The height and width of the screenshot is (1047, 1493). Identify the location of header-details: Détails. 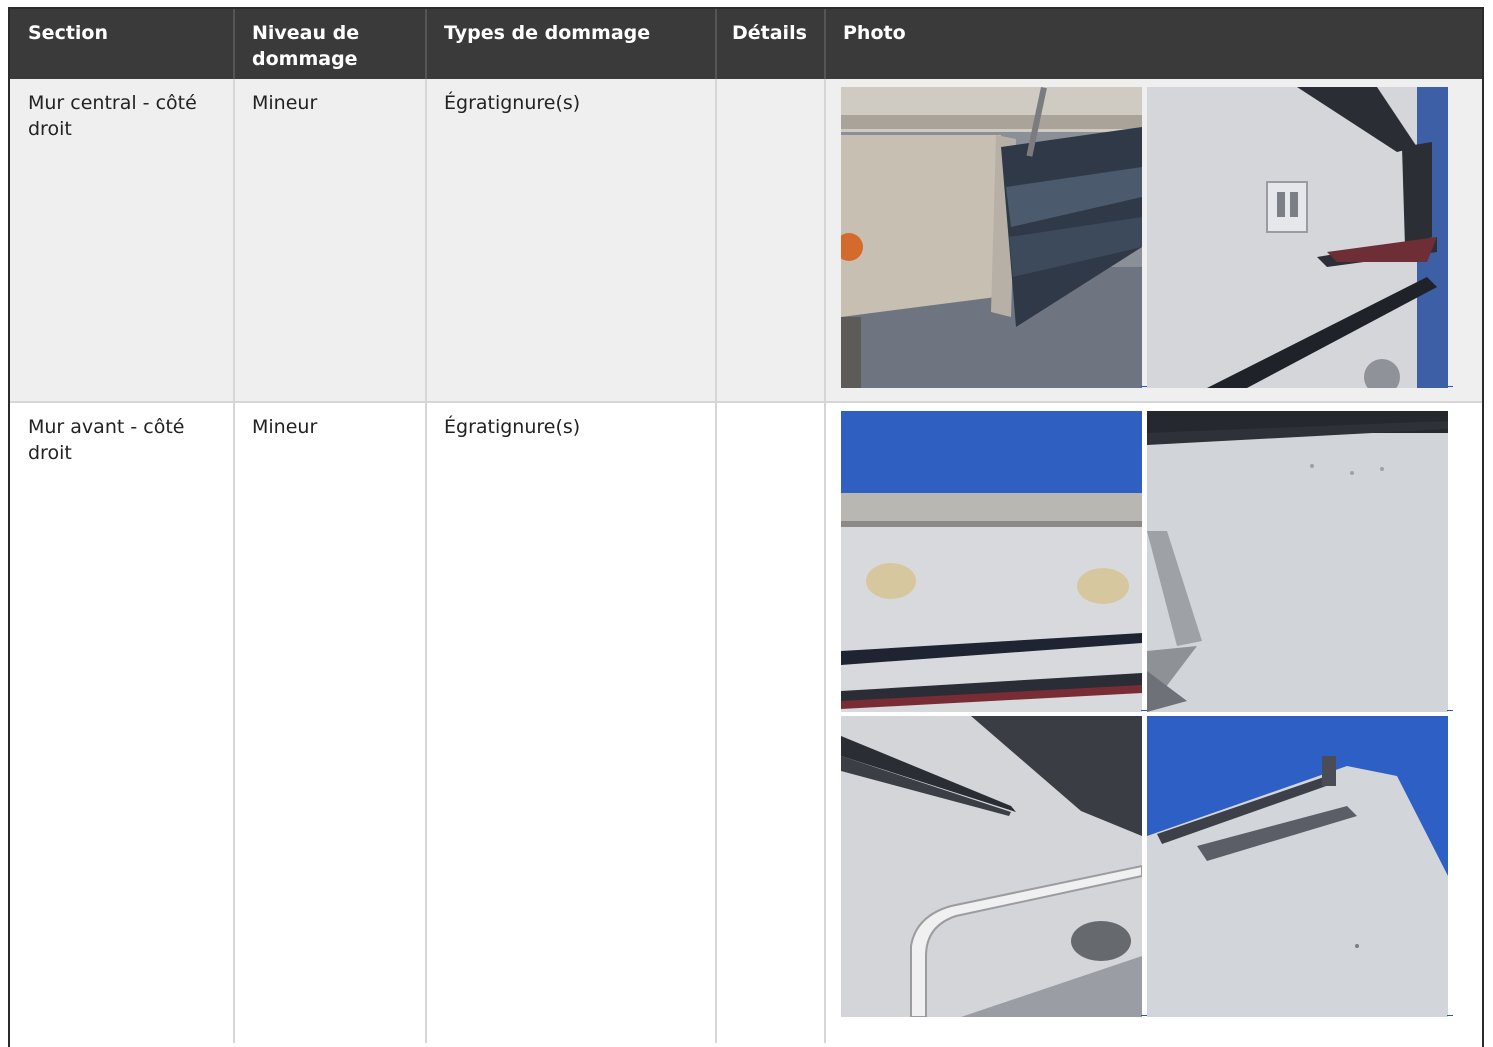
(769, 33).